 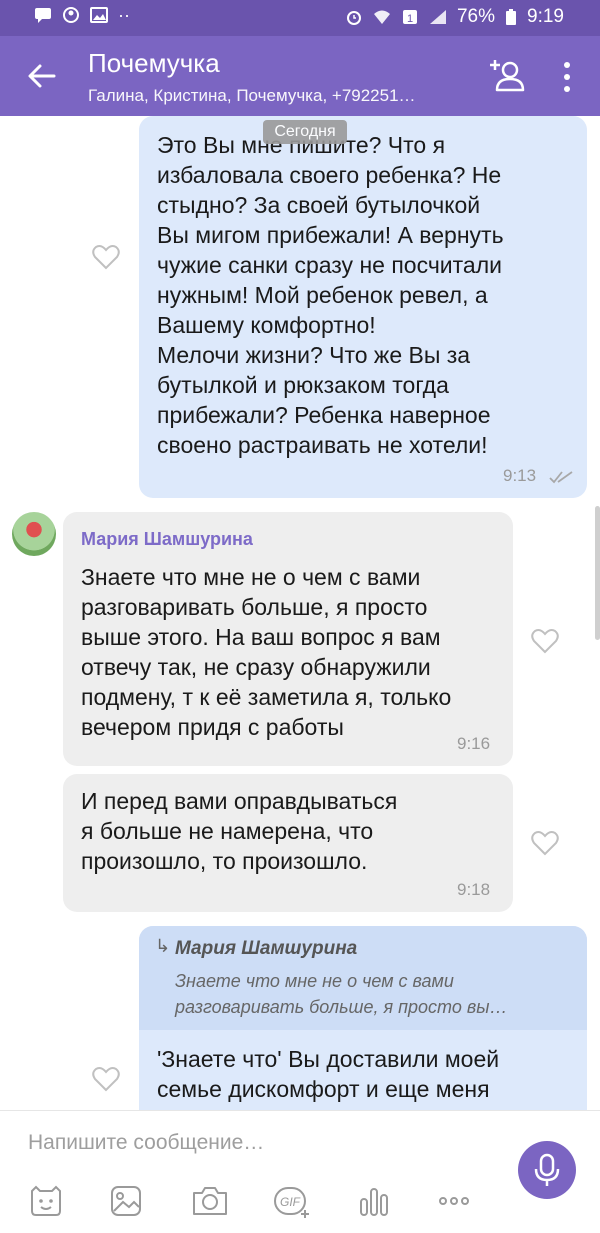 I want to click on message-notification-icon, so click(x=43, y=15).